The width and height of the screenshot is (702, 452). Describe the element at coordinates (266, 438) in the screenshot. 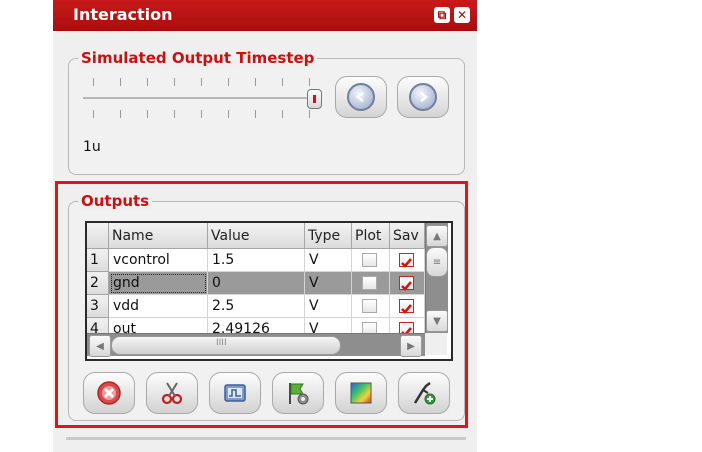

I see `section-separator` at that location.